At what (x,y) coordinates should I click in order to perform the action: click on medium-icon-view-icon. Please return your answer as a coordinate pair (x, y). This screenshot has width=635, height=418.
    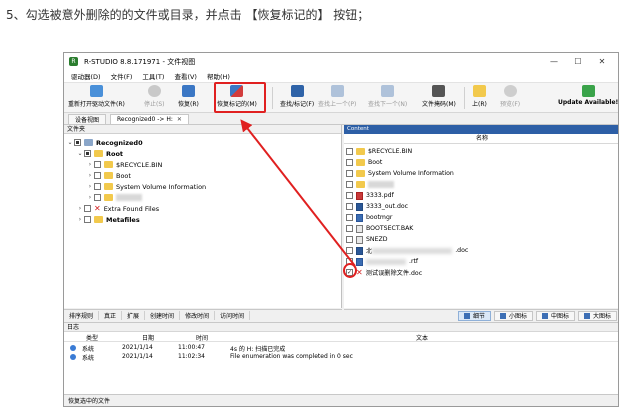
    Looking at the image, I should click on (544, 315).